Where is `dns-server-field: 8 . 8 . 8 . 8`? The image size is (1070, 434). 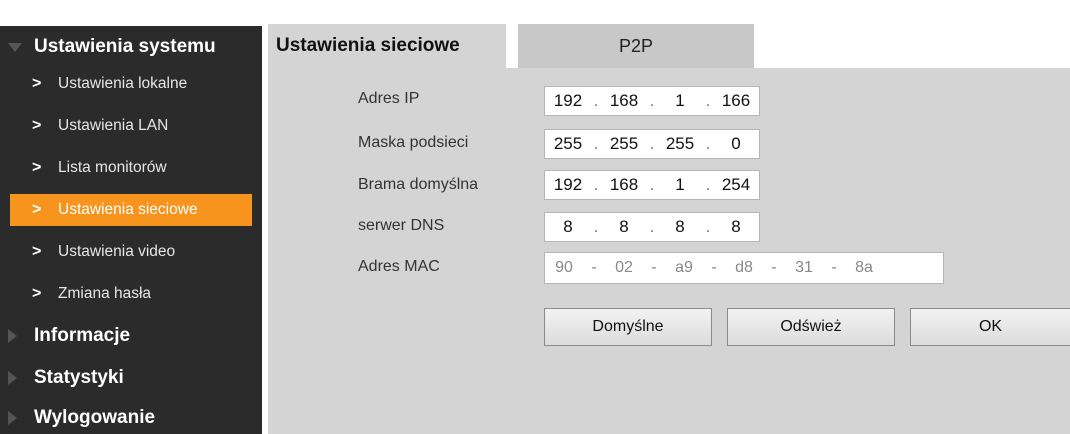 dns-server-field: 8 . 8 . 8 . 8 is located at coordinates (652, 227).